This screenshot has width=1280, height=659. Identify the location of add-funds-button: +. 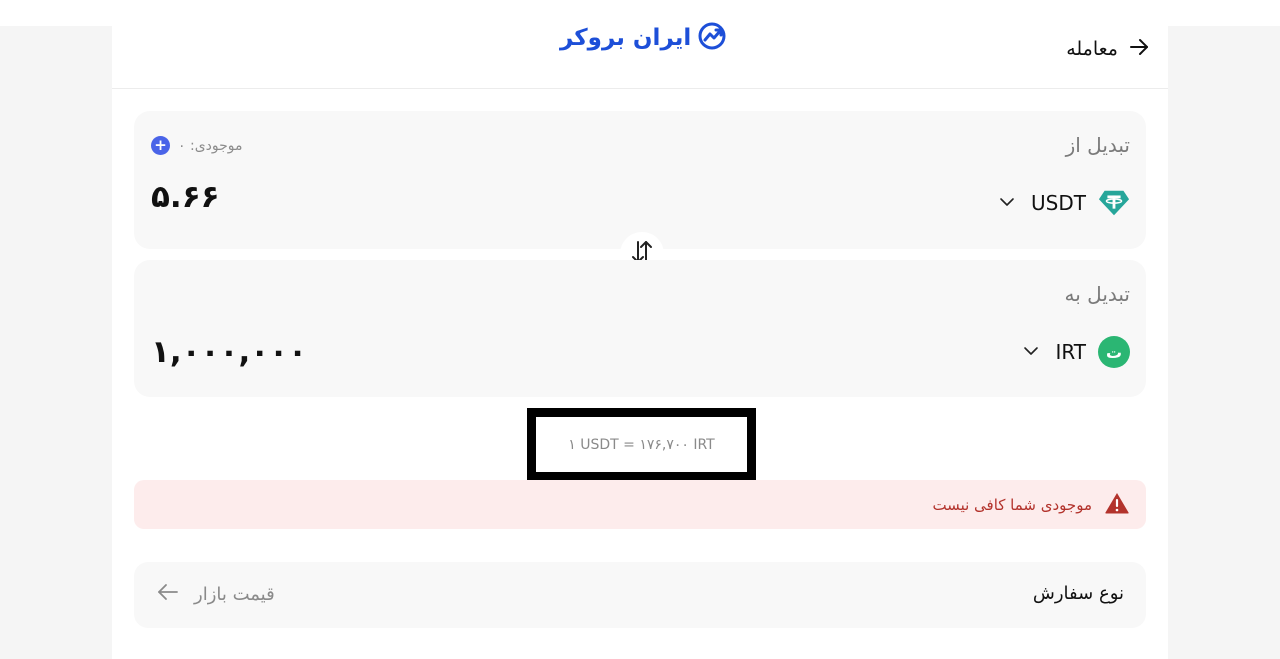
(160, 145).